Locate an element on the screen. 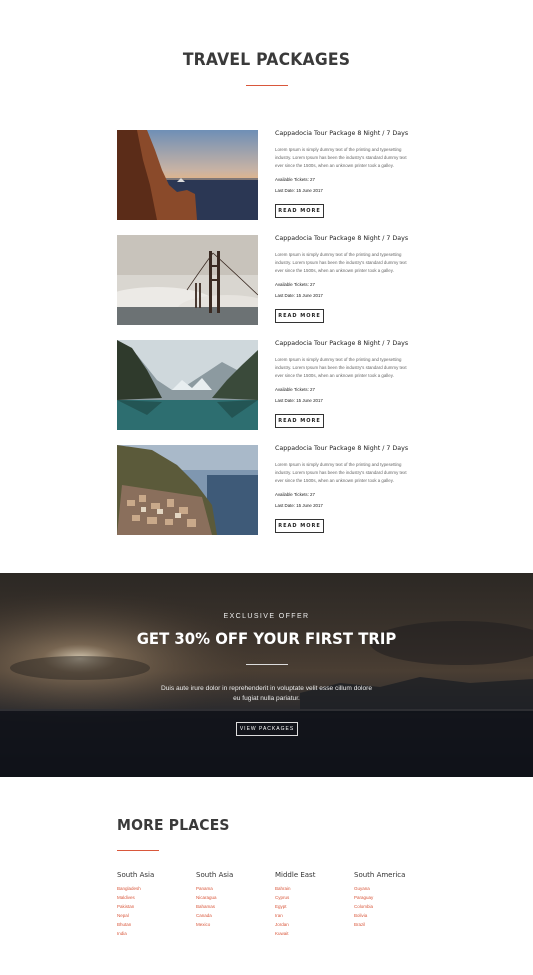 This screenshot has width=533, height=975. place-link: Bahrain is located at coordinates (310, 888).